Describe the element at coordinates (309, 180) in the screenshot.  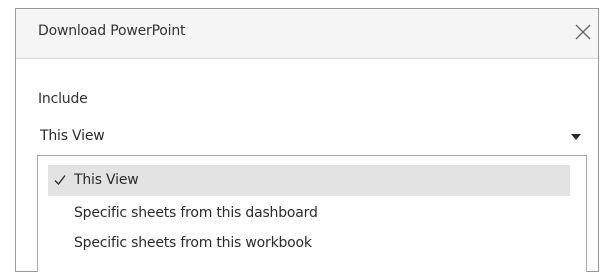
I see `option-this-view: This View` at that location.